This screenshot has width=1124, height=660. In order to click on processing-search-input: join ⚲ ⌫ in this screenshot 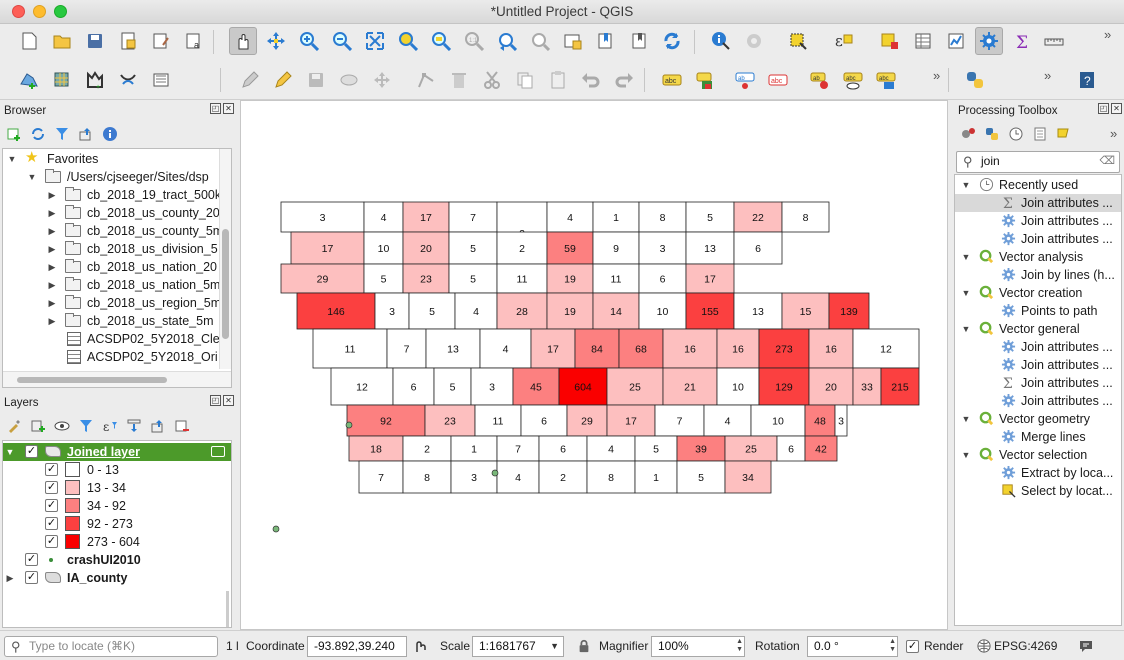, I will do `click(1038, 162)`.